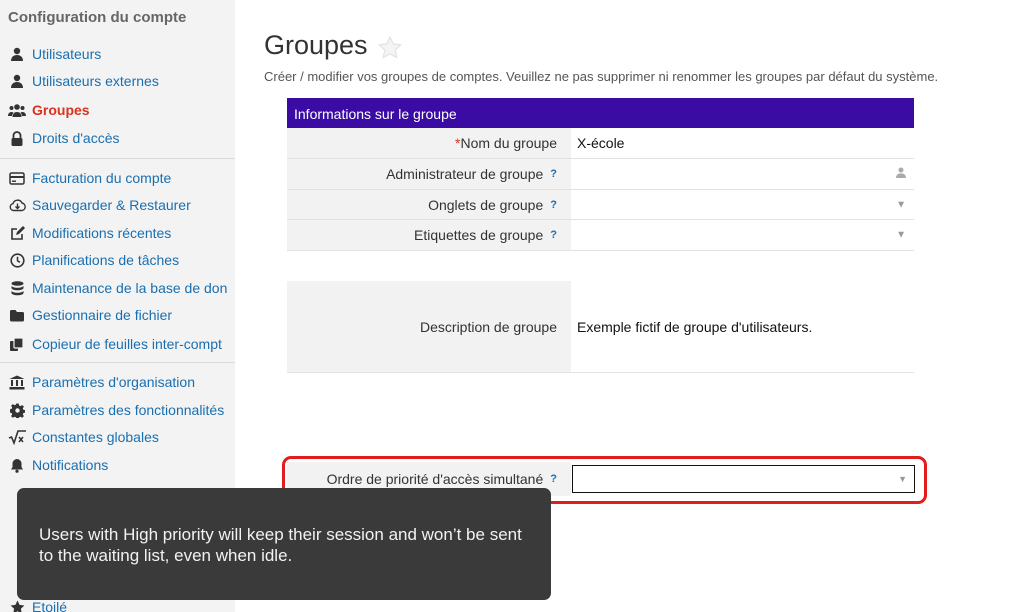 This screenshot has height=612, width=1036. I want to click on group-name-input: X-école, so click(742, 143).